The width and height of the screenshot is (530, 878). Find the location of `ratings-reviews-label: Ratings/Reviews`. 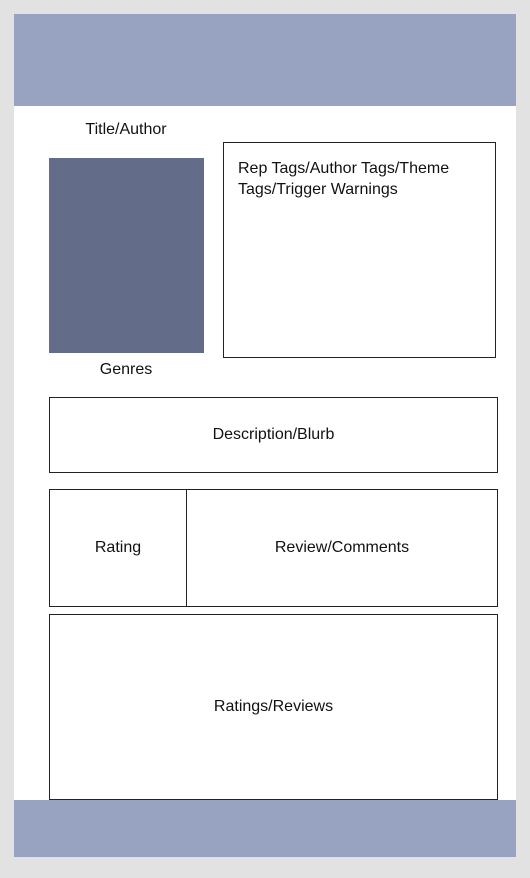

ratings-reviews-label: Ratings/Reviews is located at coordinates (273, 706).